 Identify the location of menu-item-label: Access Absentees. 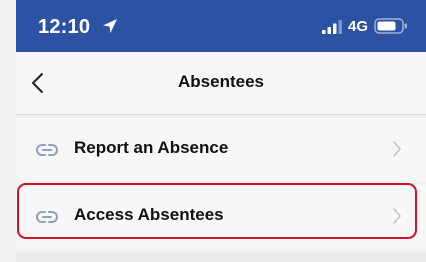
(149, 214).